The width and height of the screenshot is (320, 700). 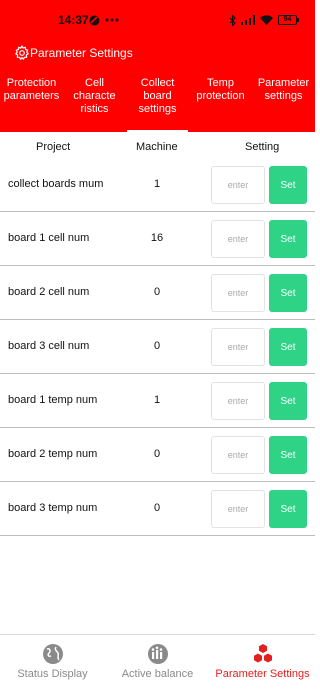 I want to click on nav-label: Status Display, so click(x=52, y=674).